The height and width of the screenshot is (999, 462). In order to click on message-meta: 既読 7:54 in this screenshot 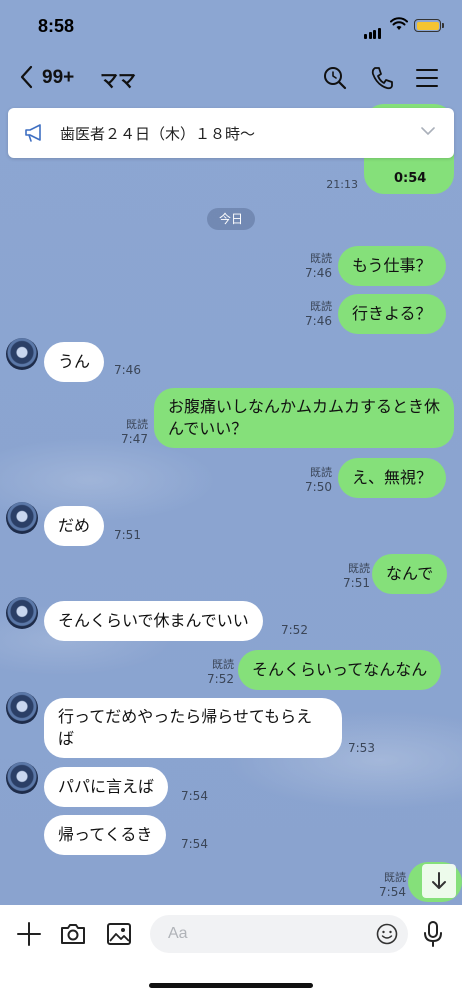, I will do `click(388, 885)`.